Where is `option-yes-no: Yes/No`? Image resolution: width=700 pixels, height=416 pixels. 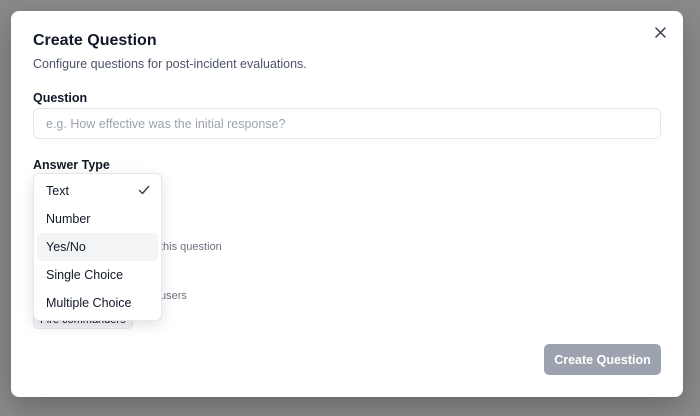 option-yes-no: Yes/No is located at coordinates (97, 247).